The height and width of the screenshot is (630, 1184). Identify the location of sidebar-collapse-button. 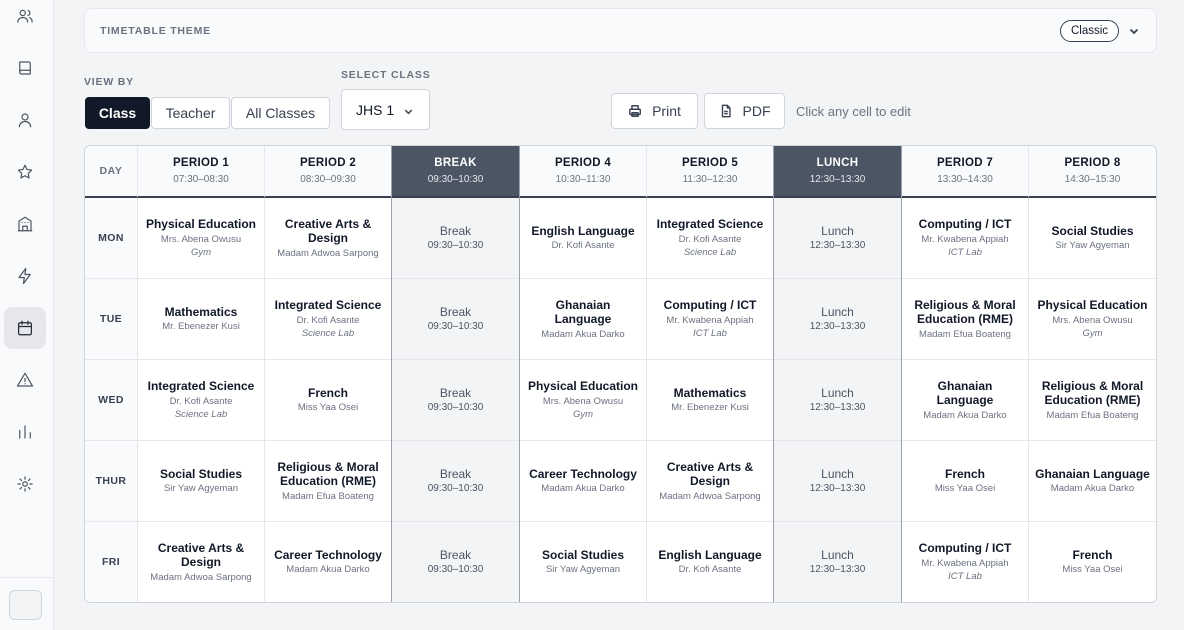
(25, 605).